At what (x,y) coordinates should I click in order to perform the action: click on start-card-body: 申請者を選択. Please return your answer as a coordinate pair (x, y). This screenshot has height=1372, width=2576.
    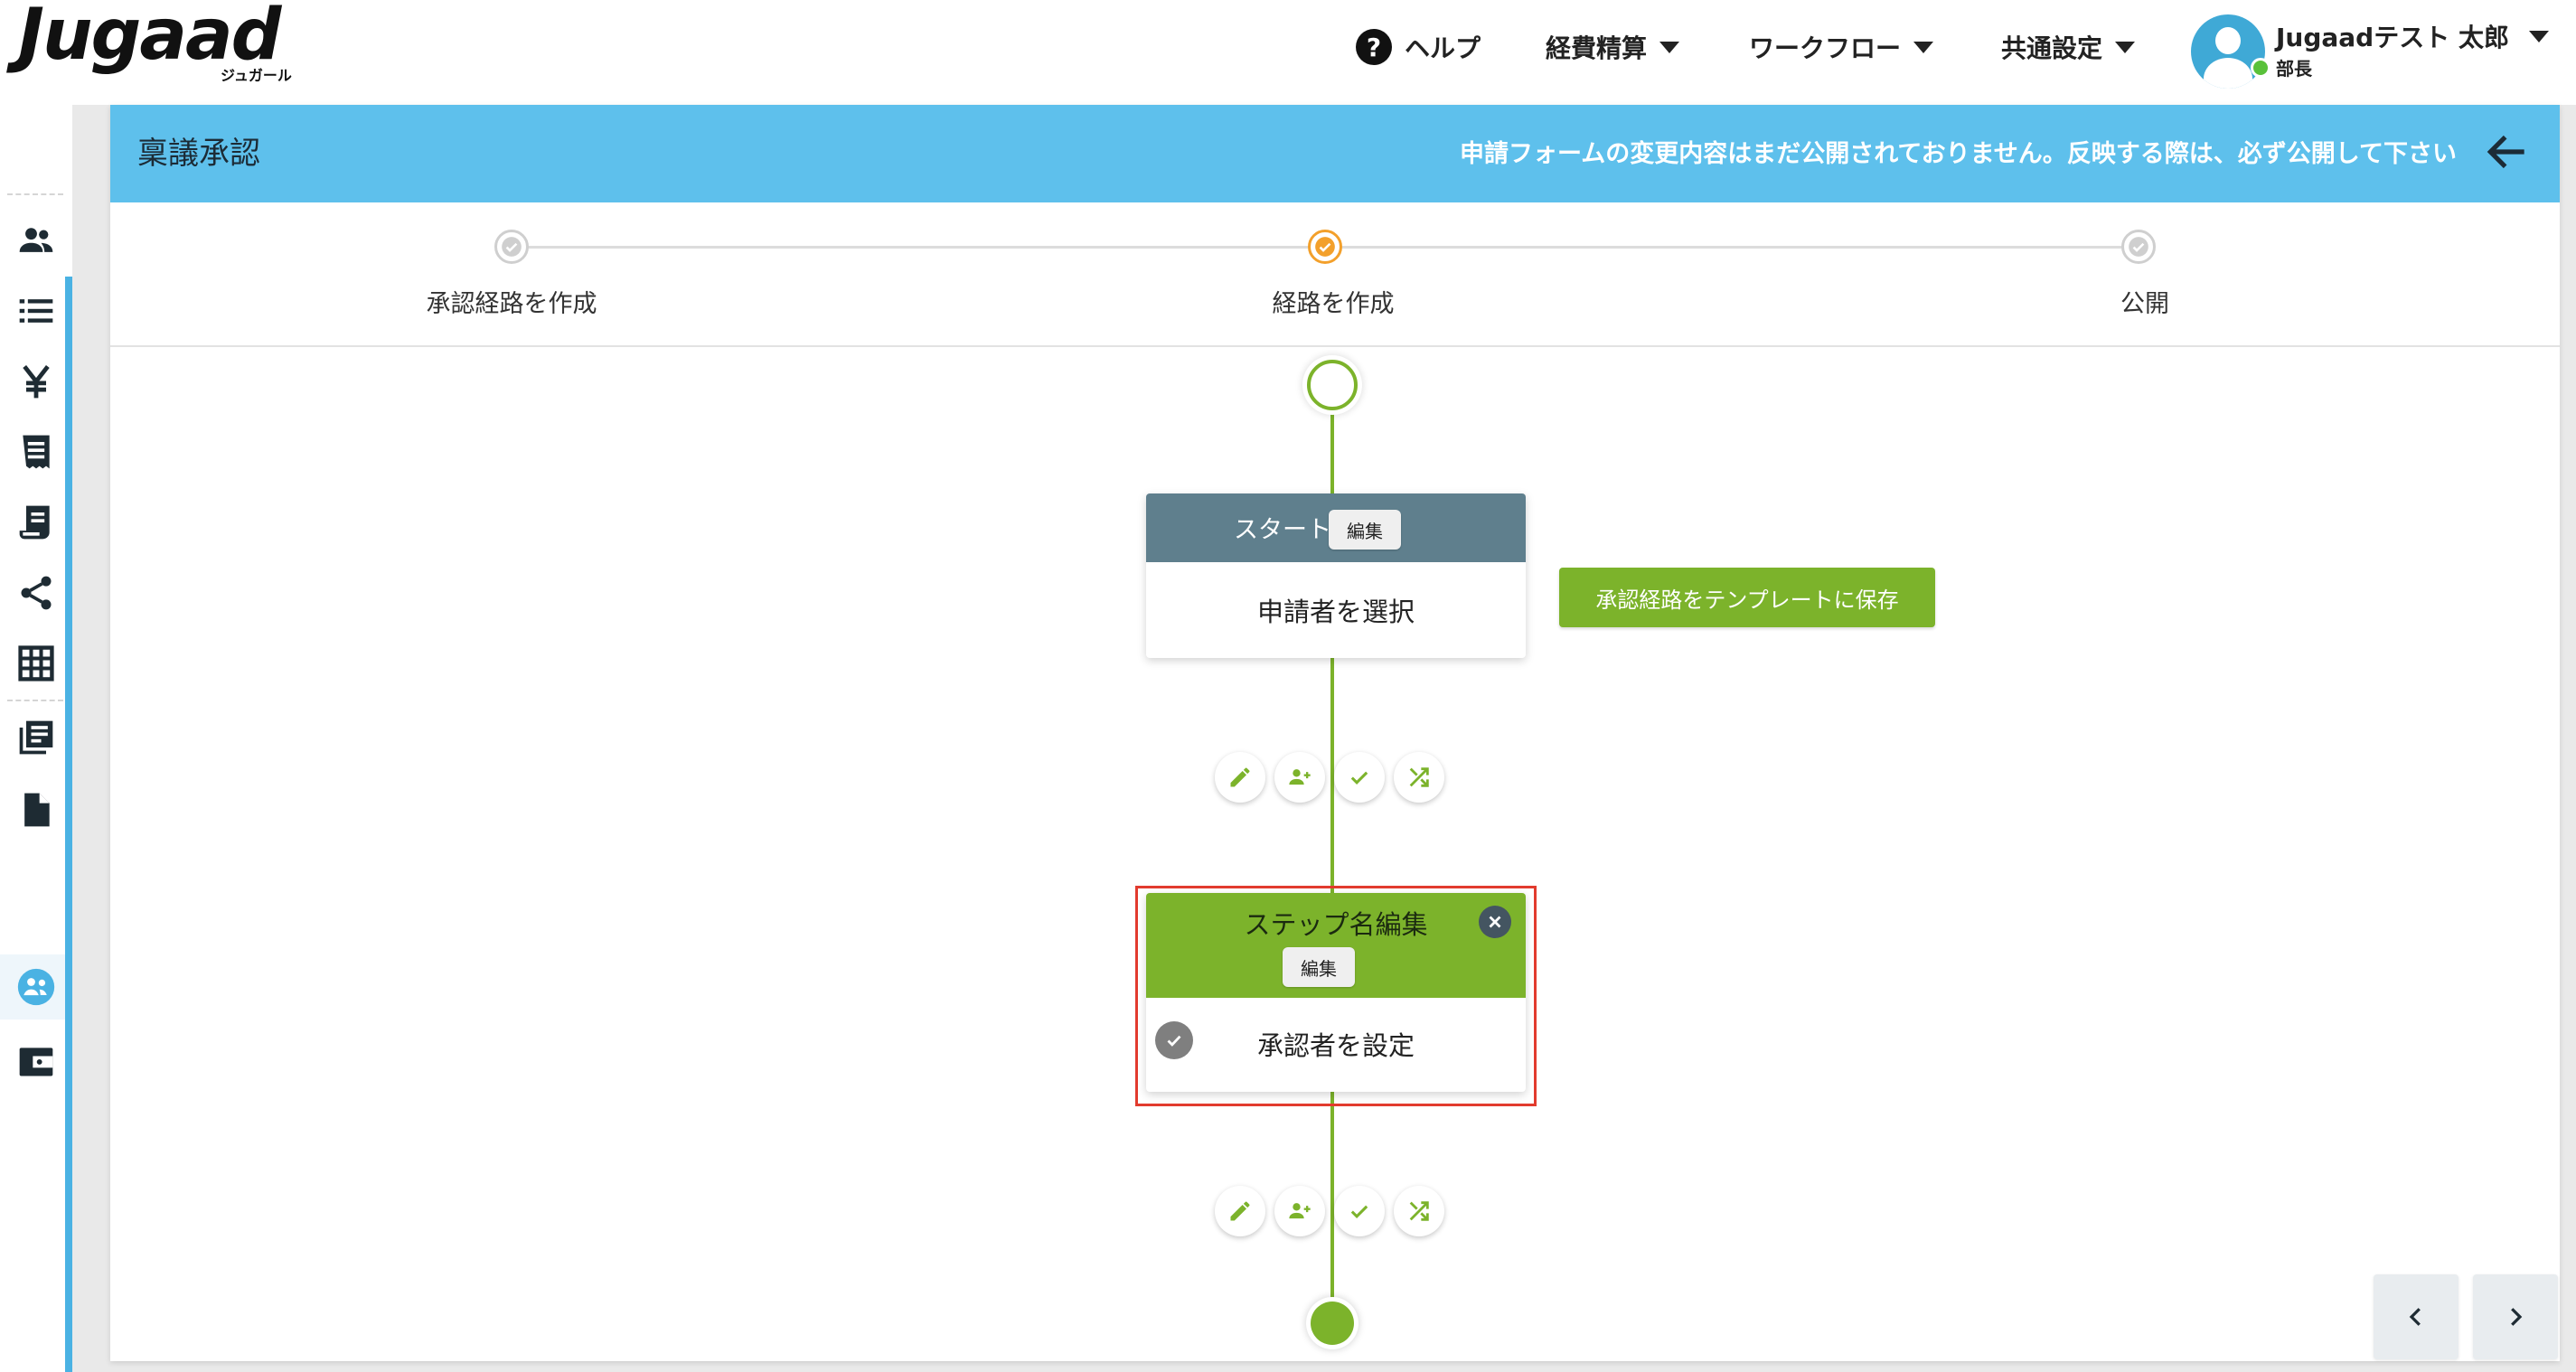
    Looking at the image, I should click on (1335, 612).